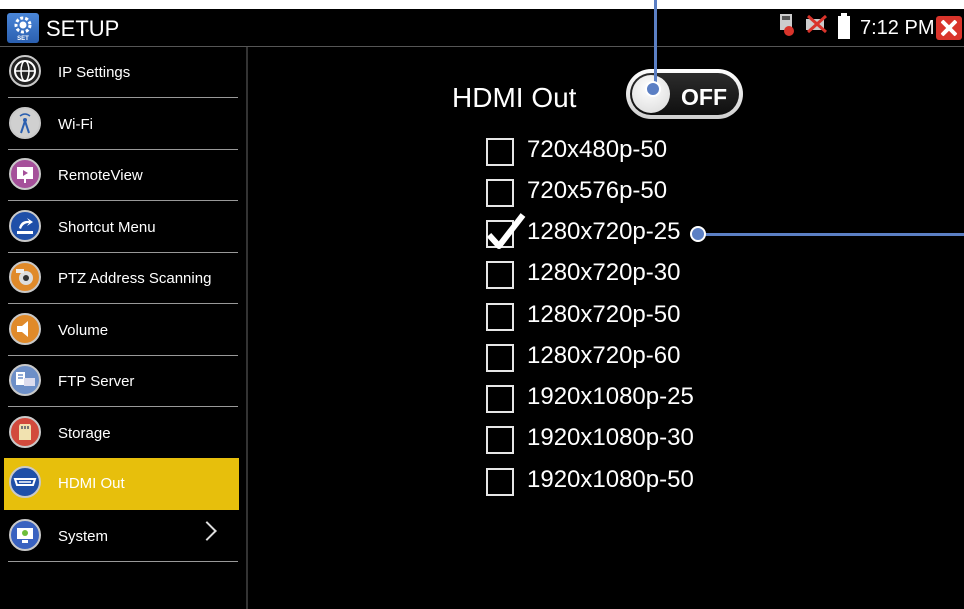 This screenshot has height=609, width=964. I want to click on status-clock: 7:12 PM, so click(897, 28).